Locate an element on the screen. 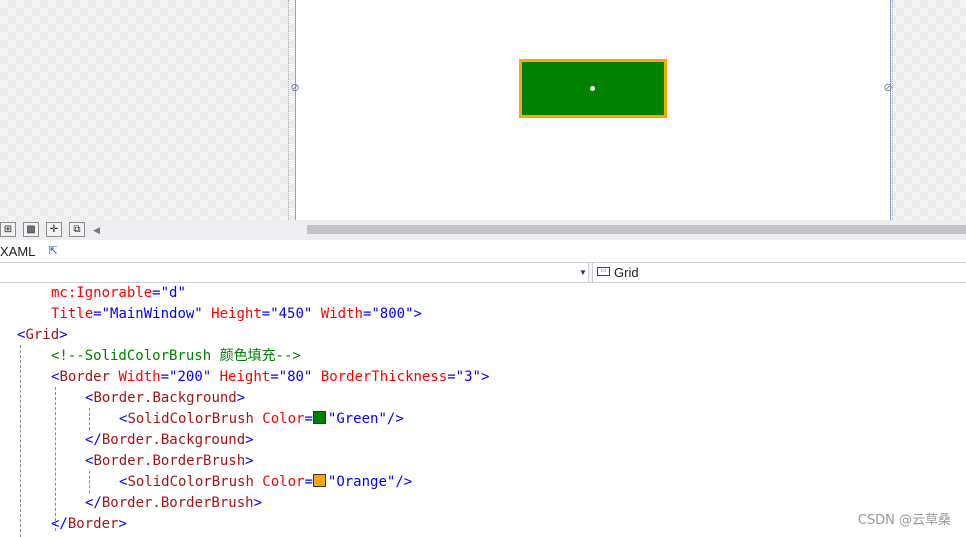  code-line-12: </Border> is located at coordinates (89, 524).